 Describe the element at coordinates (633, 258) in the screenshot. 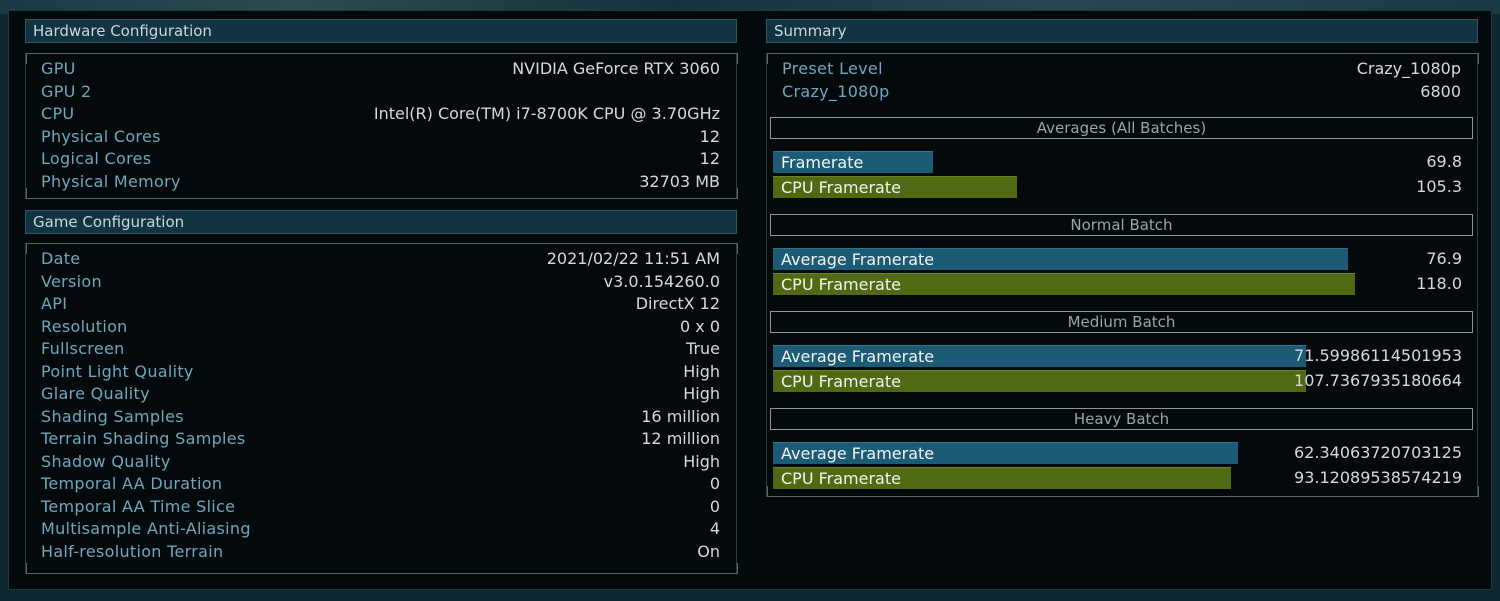

I see `game-value: 2021/02/22 11:51 AM` at that location.